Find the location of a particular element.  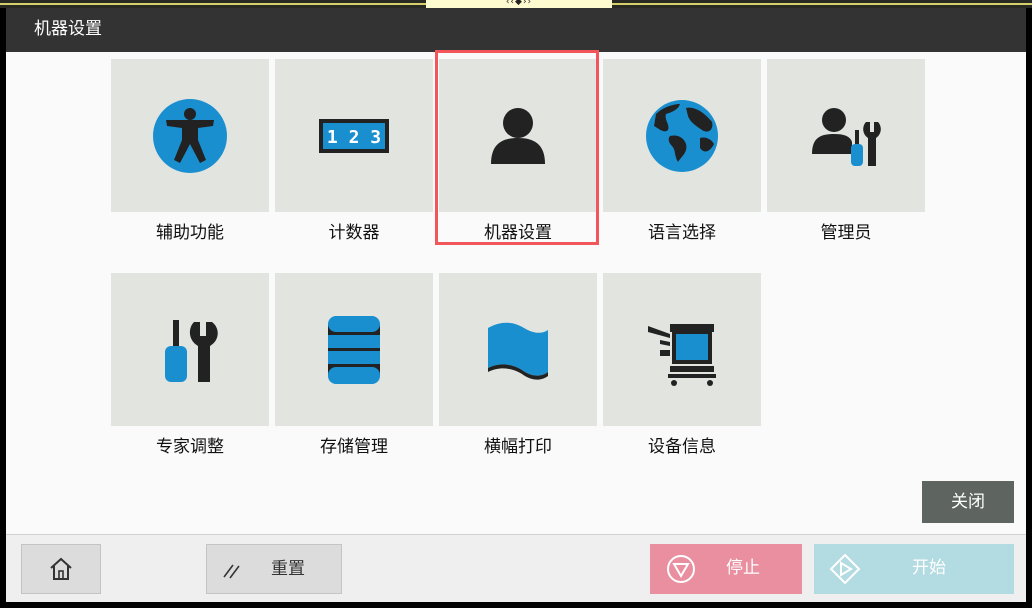

tile-banner-print-box is located at coordinates (518, 349).